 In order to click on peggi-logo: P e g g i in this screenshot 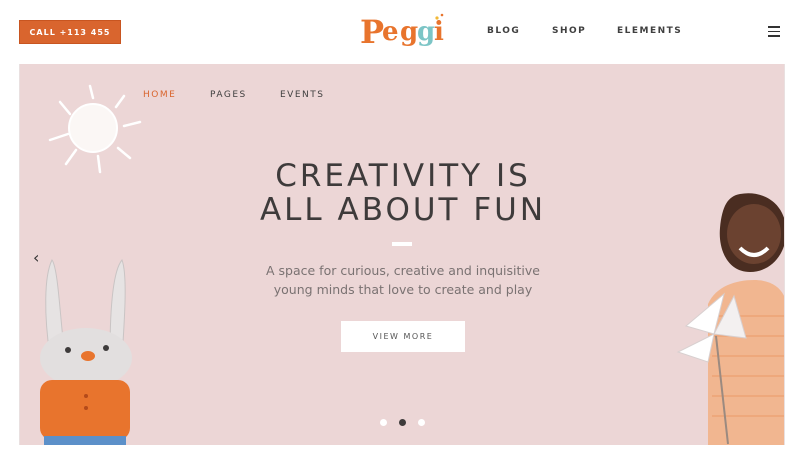, I will do `click(403, 32)`.